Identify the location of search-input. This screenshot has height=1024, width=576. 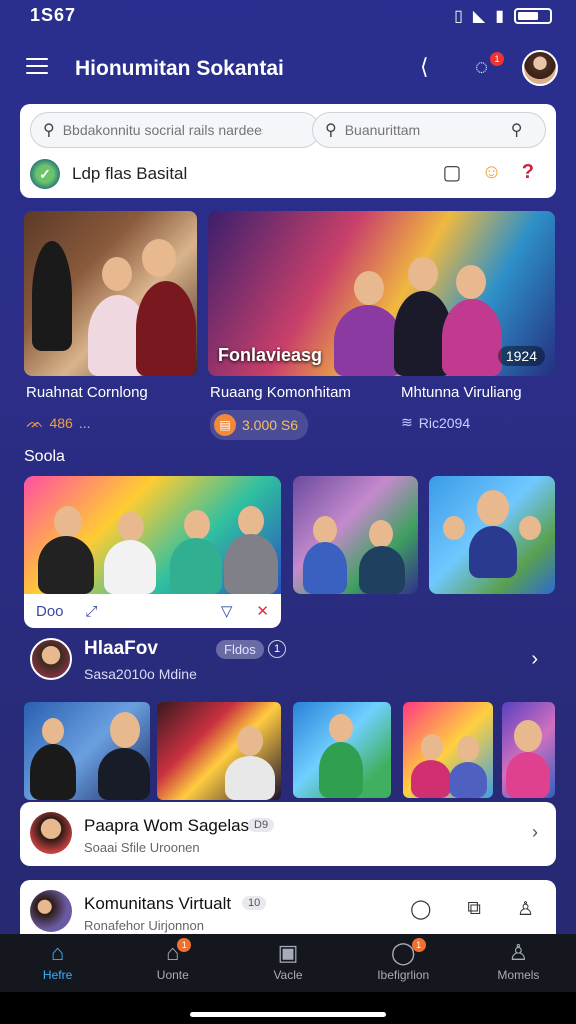
(162, 130).